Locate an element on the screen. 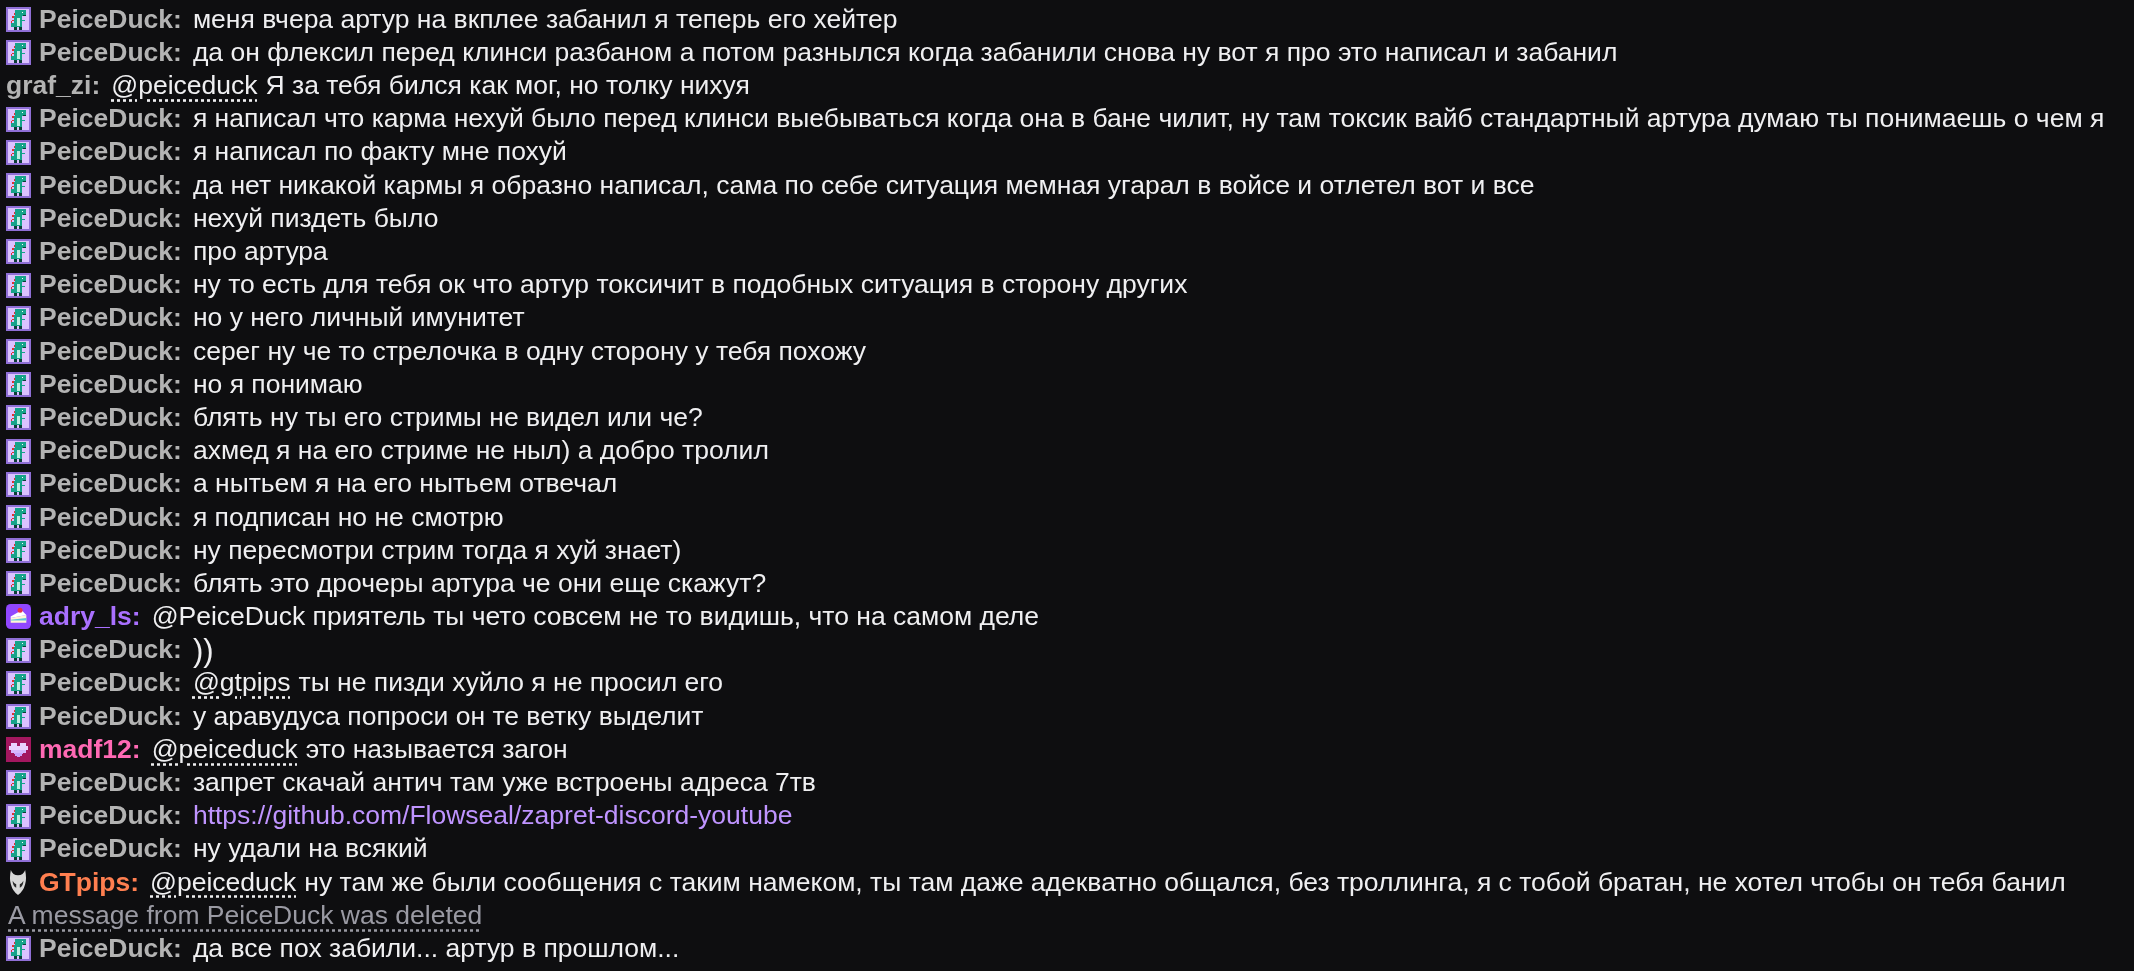 Image resolution: width=2134 pixels, height=971 pixels. message-text: блять это дрочеры артура че они еще скажут? is located at coordinates (479, 583).